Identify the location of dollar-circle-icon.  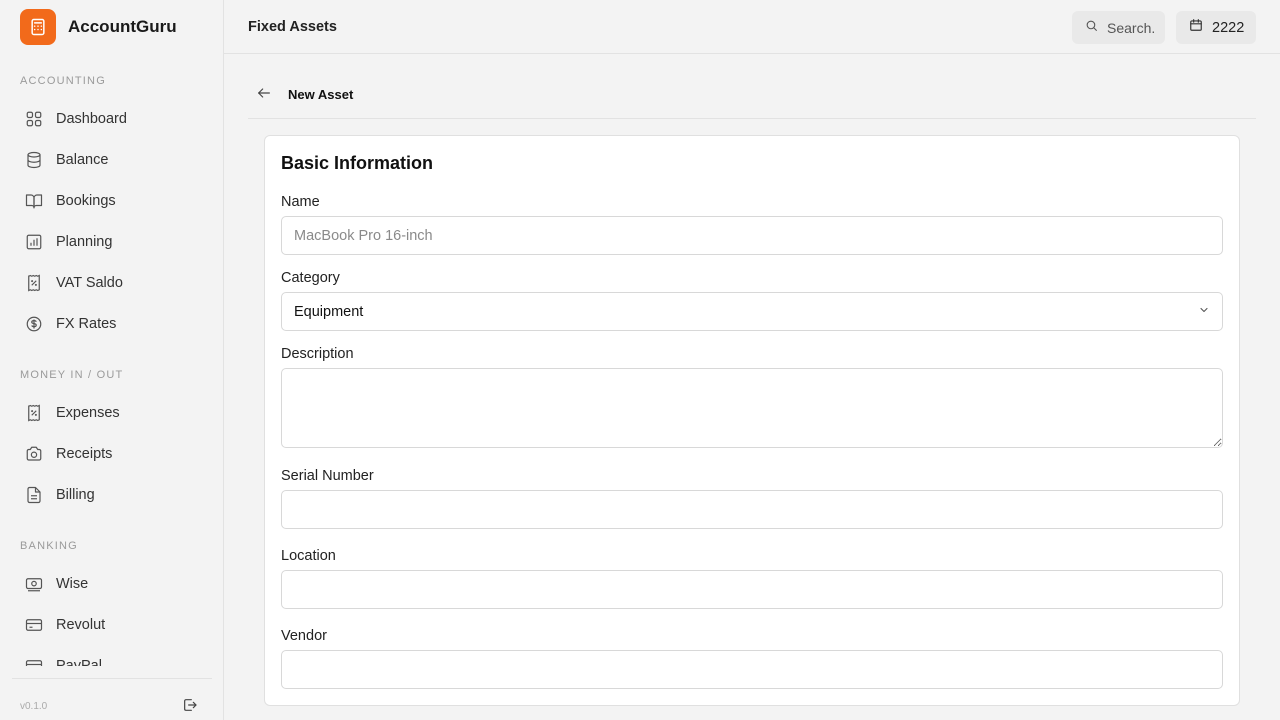
(34, 324).